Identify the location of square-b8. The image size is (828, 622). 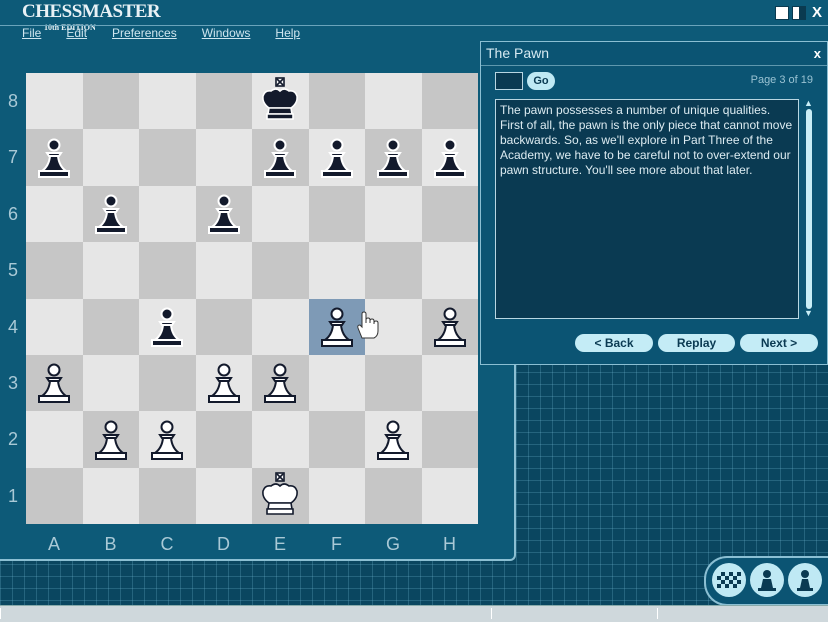
(110, 101).